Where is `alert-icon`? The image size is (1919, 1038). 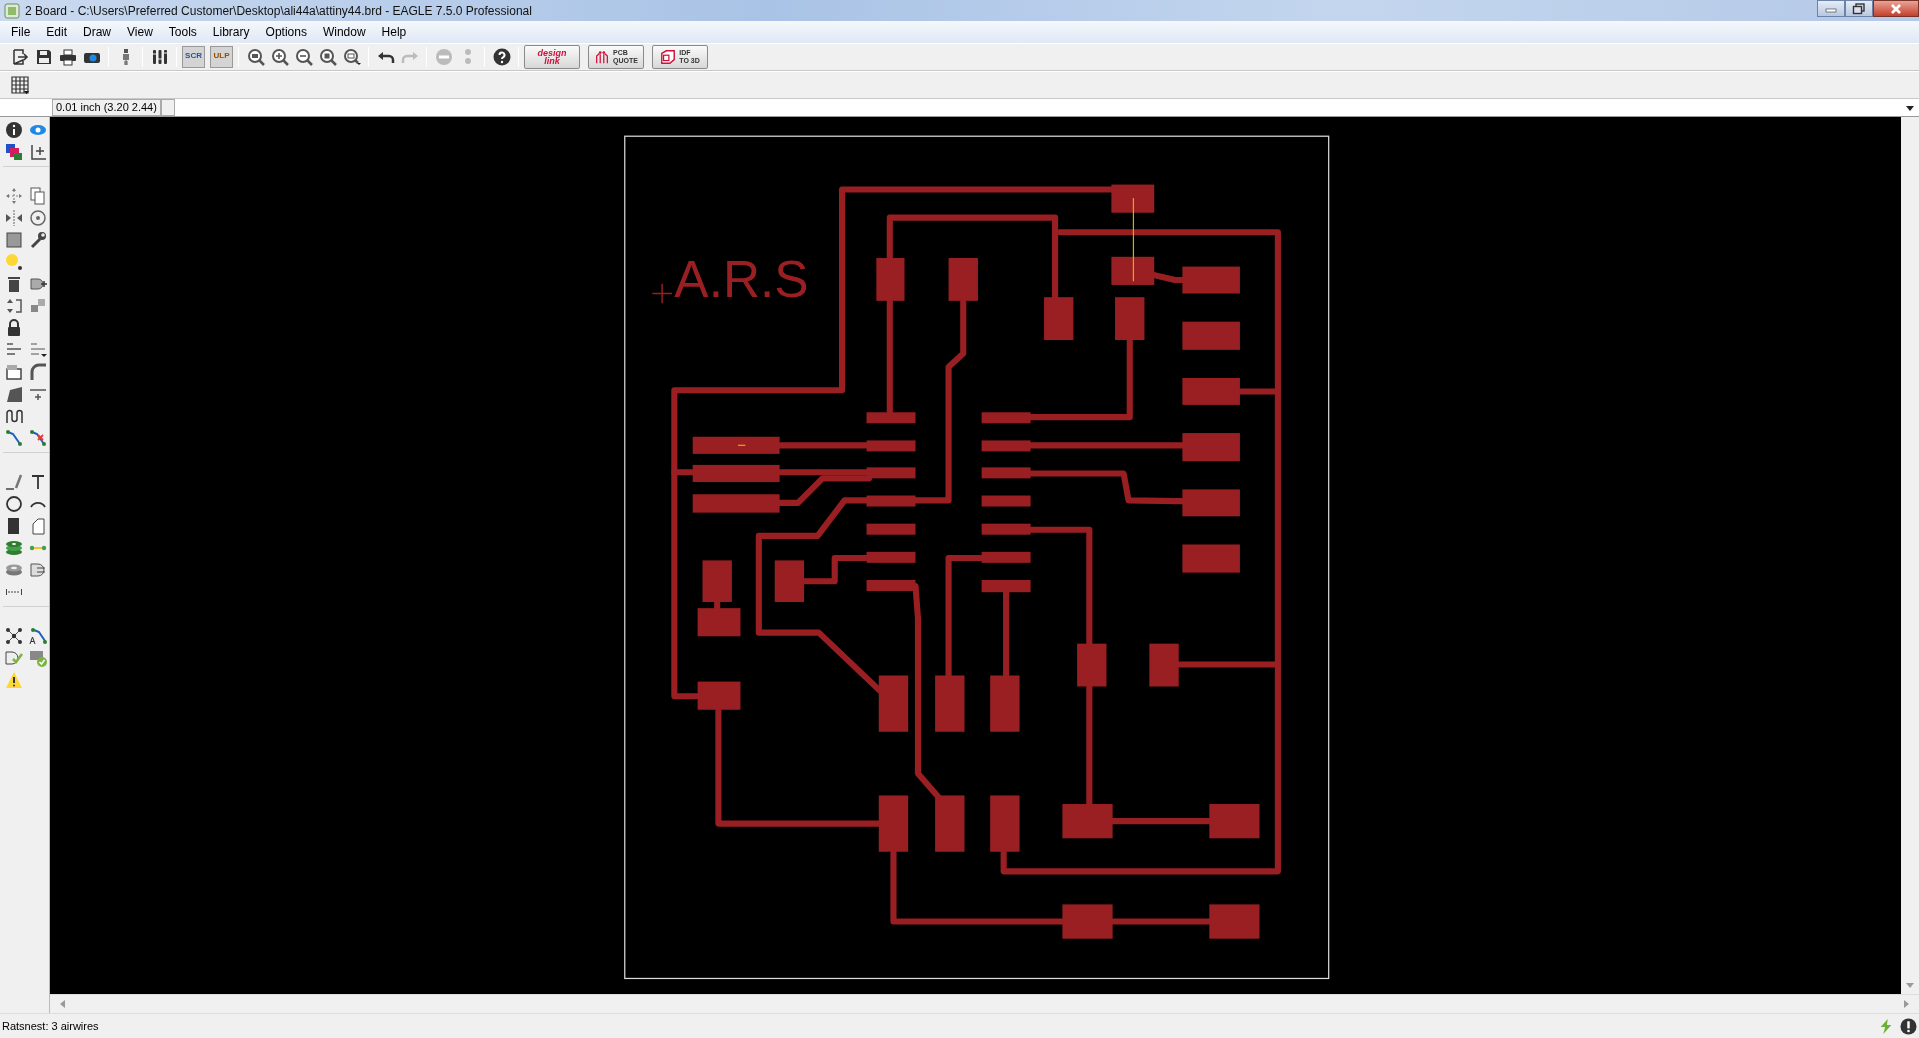
alert-icon is located at coordinates (1908, 1026).